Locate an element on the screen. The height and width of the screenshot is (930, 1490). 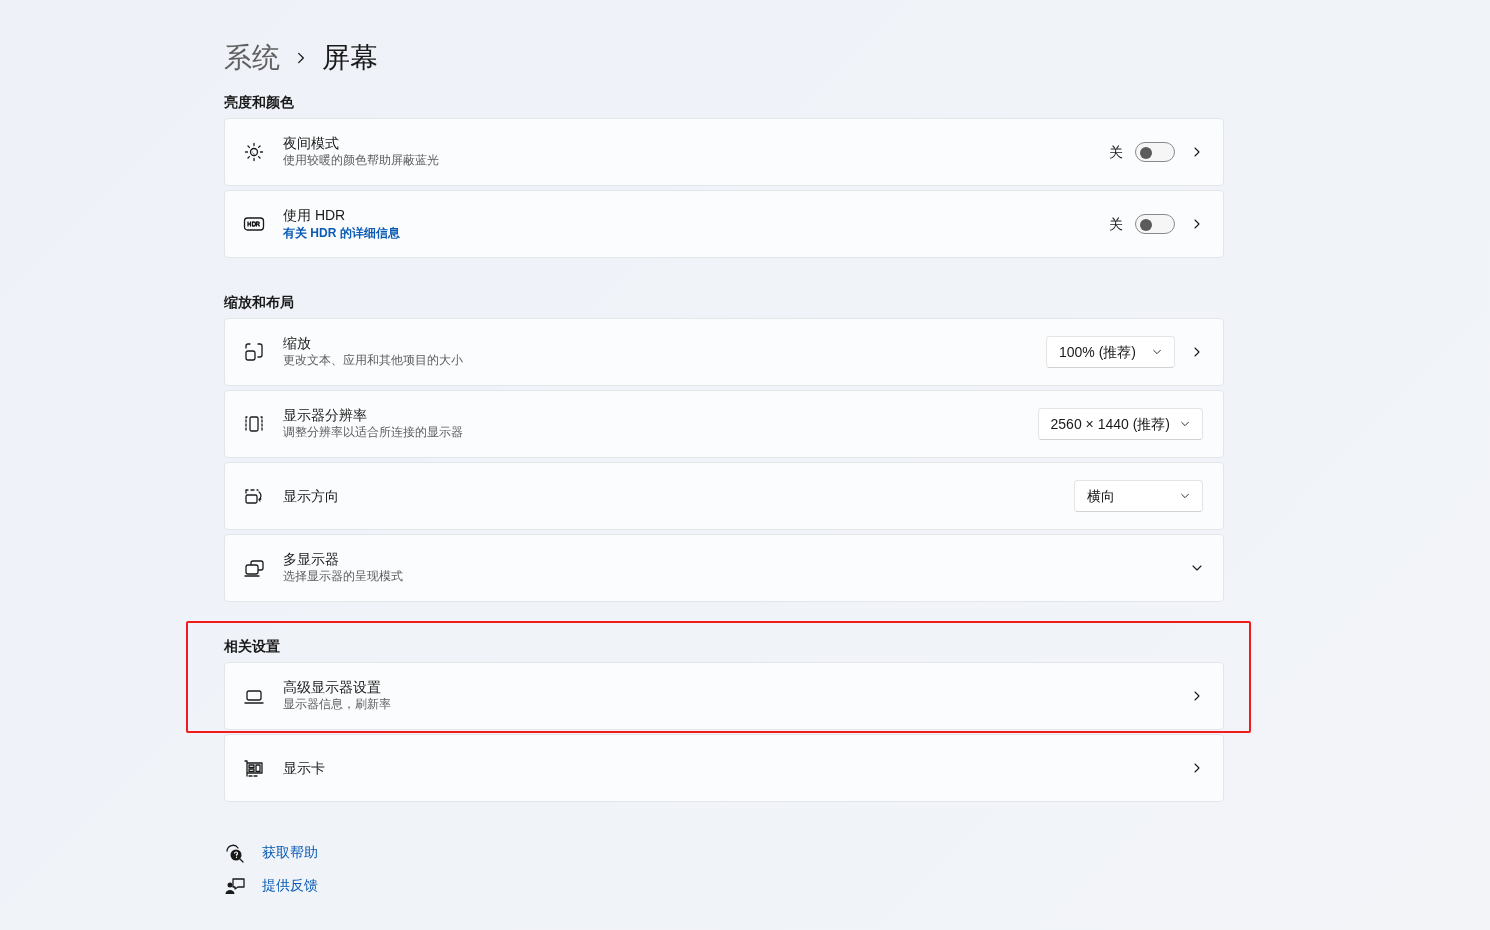
multiple-monitors-icon is located at coordinates (254, 568).